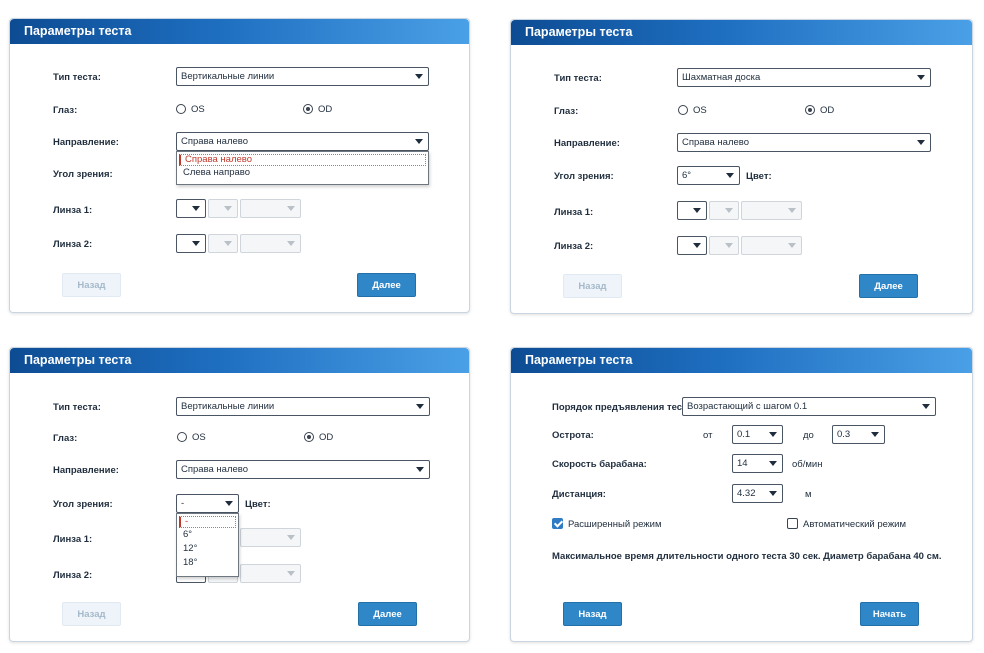 This screenshot has height=653, width=984. Describe the element at coordinates (747, 406) in the screenshot. I see `order-value: Возрастающий с шагом 0.1` at that location.